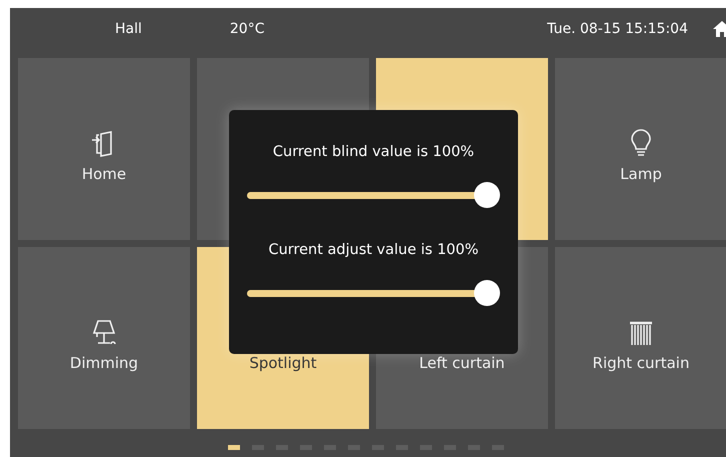  What do you see at coordinates (373, 250) in the screenshot?
I see `slider-label: Current adjust value is 100%` at bounding box center [373, 250].